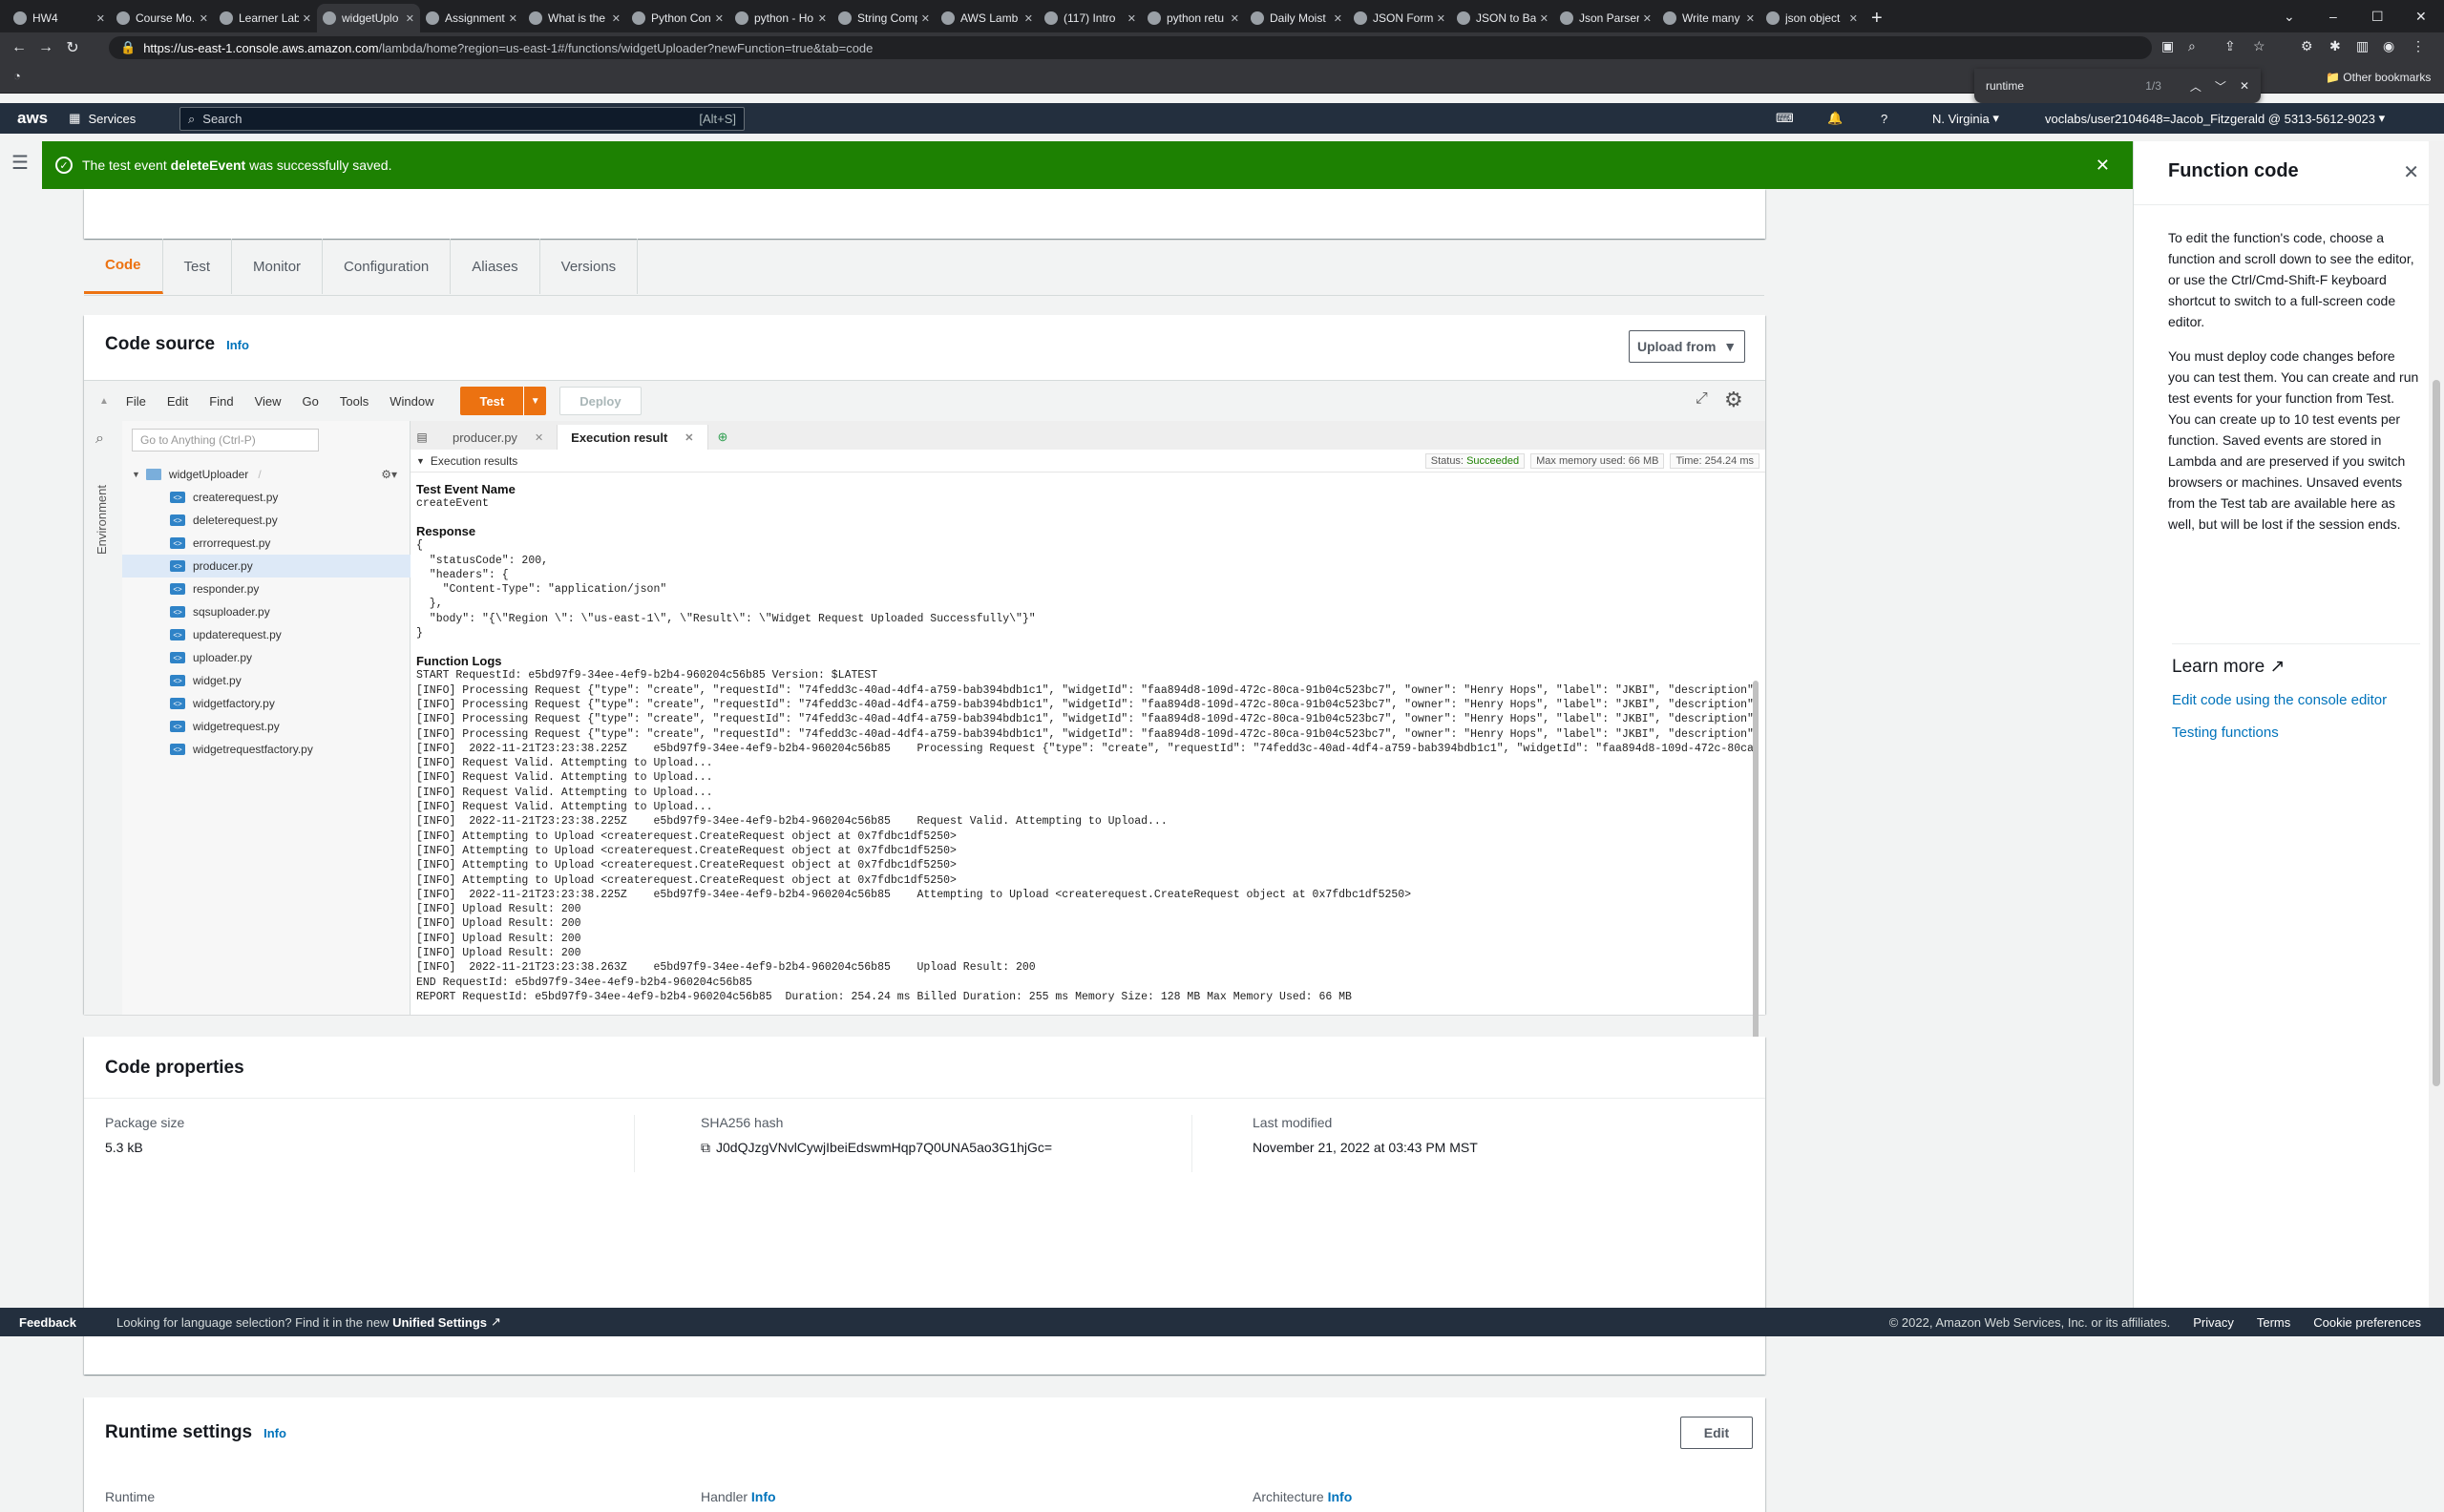 This screenshot has width=2444, height=1512. Describe the element at coordinates (2289, 16) in the screenshot. I see `tab-search-icon: ⌄` at that location.